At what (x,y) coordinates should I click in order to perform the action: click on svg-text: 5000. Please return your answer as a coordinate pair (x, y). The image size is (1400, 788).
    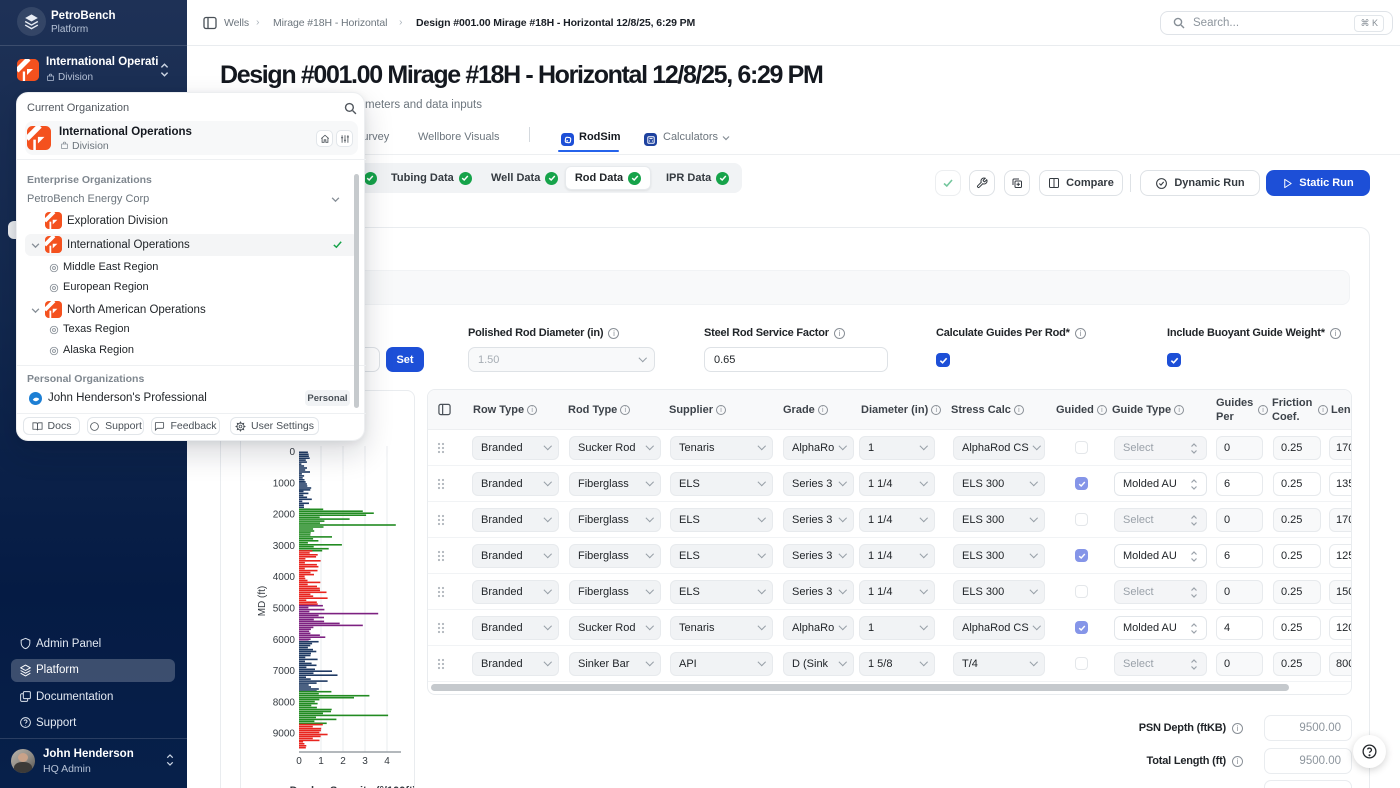
    Looking at the image, I should click on (284, 609).